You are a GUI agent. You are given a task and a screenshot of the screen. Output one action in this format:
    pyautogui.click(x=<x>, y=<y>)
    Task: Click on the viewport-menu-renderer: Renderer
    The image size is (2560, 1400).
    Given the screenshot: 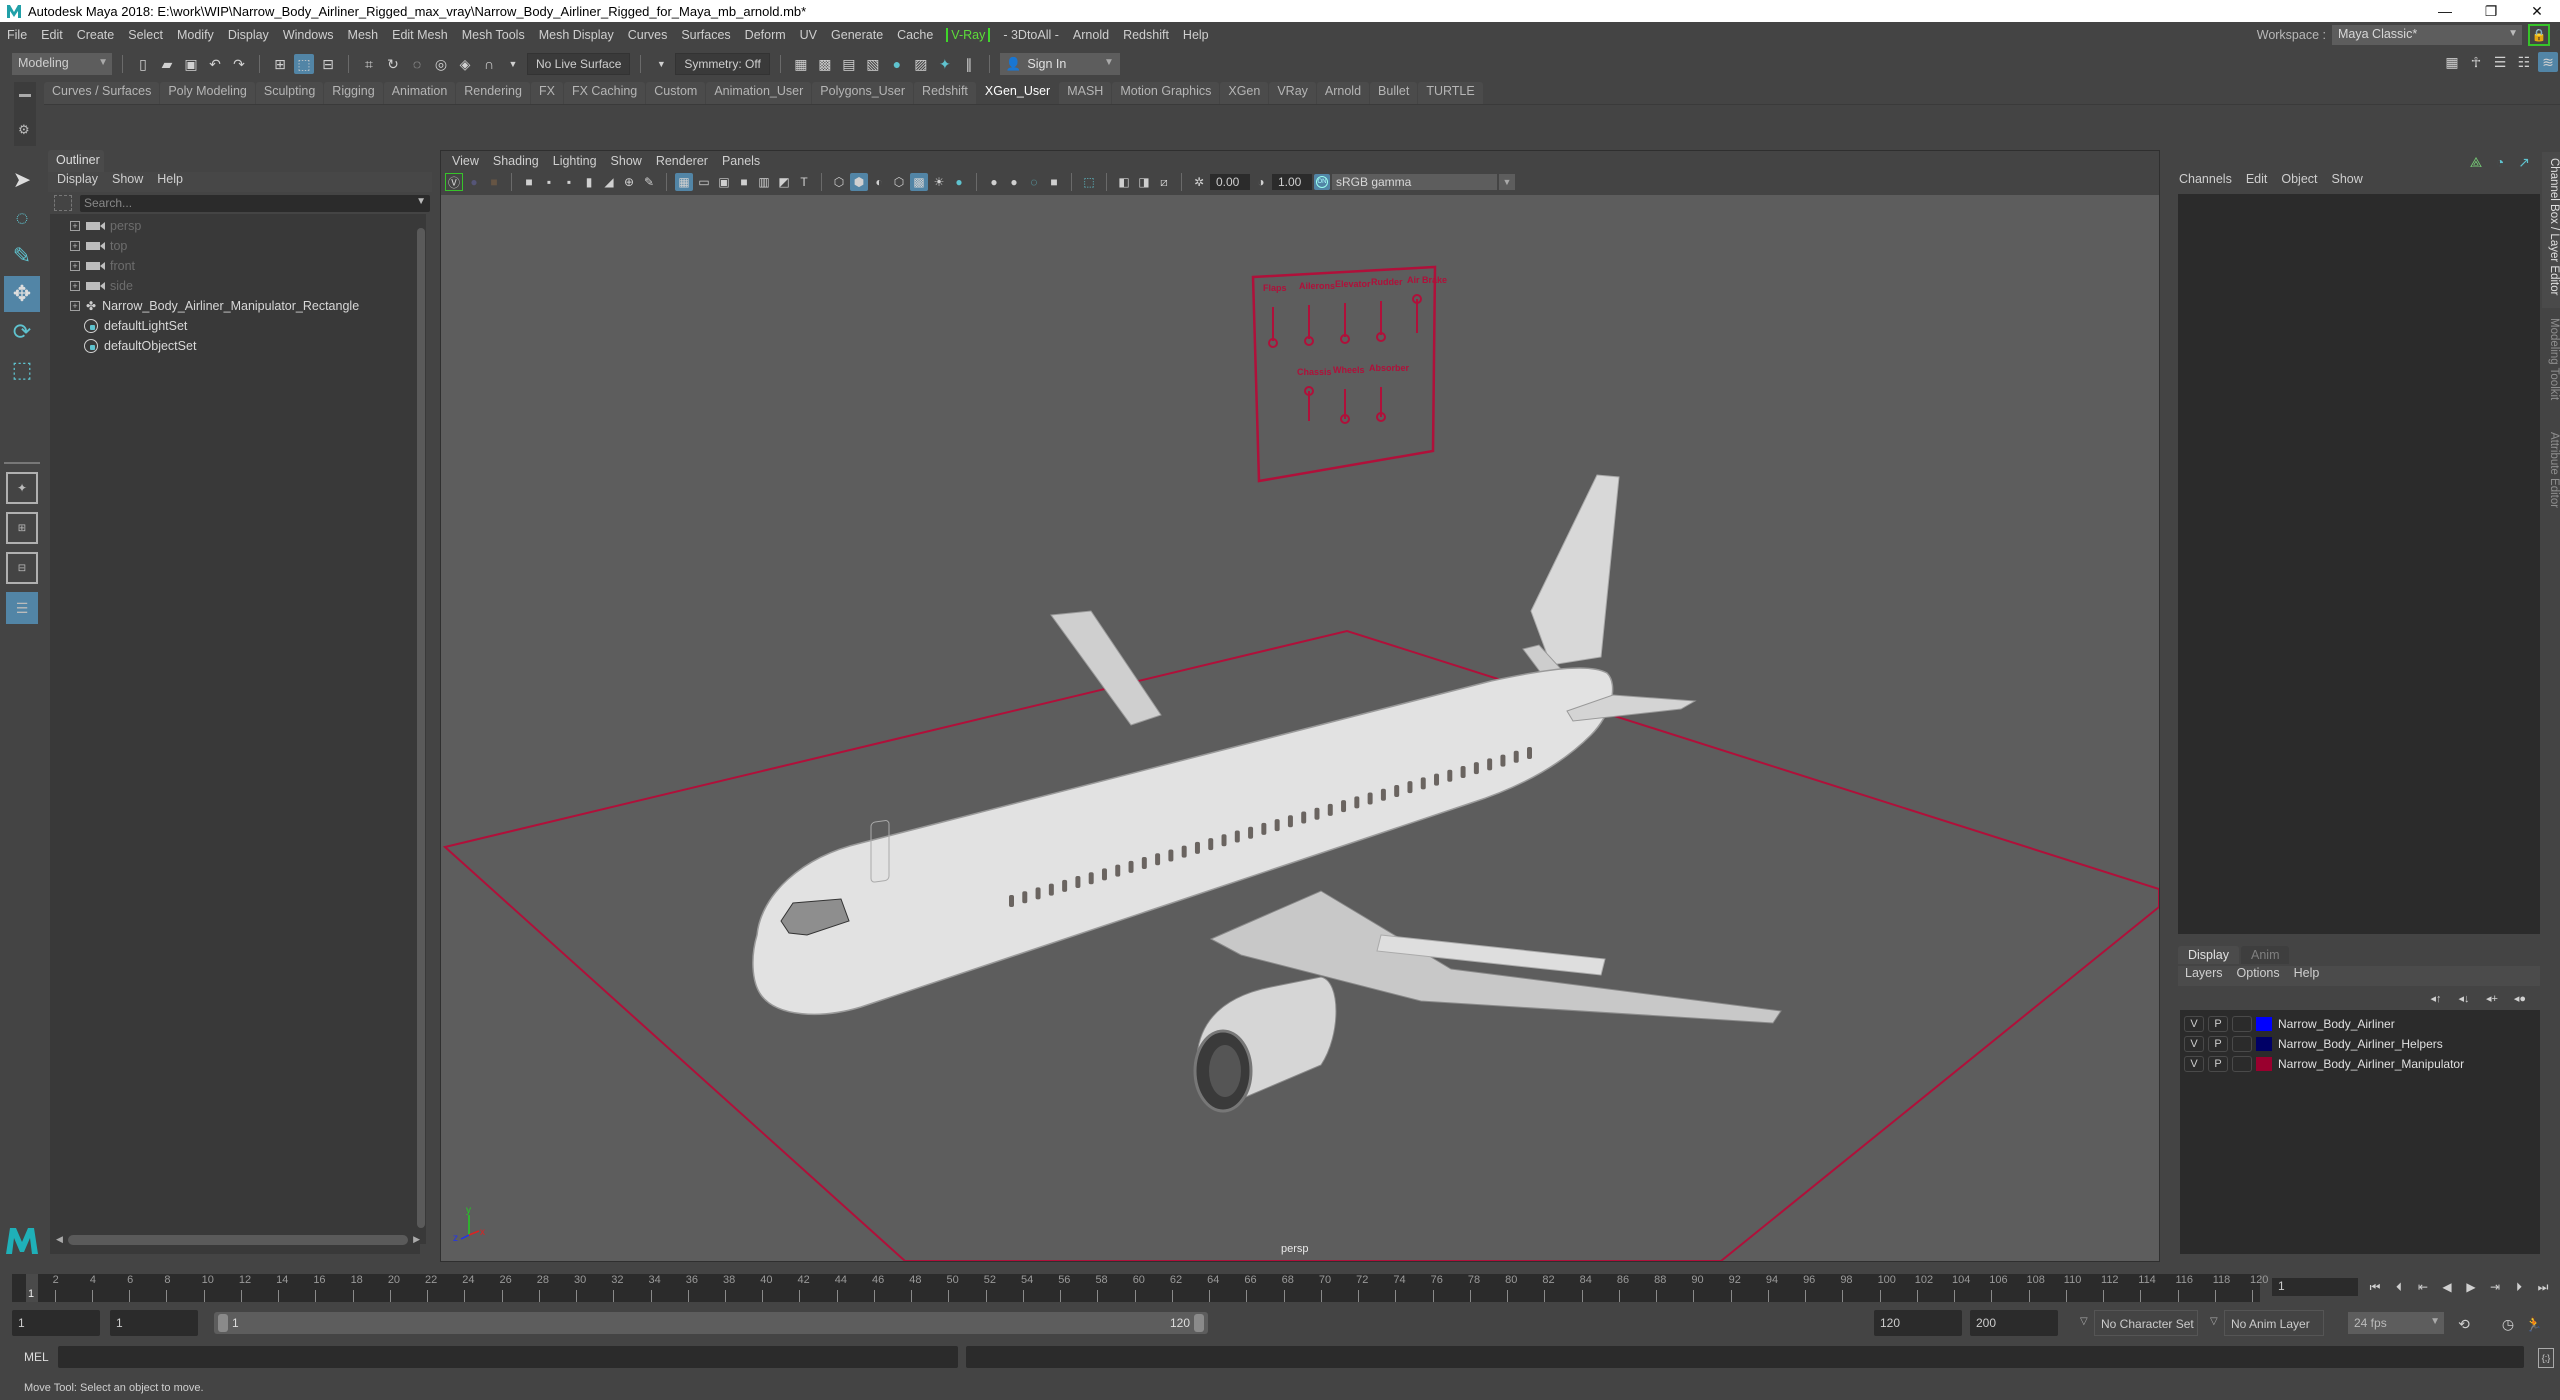 What is the action you would take?
    pyautogui.click(x=682, y=161)
    